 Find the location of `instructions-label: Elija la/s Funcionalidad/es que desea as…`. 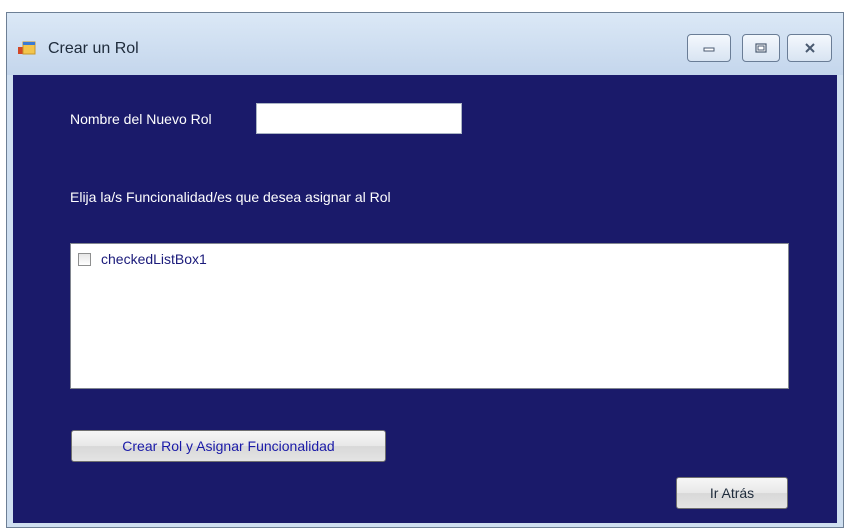

instructions-label: Elija la/s Funcionalidad/es que desea as… is located at coordinates (230, 197).